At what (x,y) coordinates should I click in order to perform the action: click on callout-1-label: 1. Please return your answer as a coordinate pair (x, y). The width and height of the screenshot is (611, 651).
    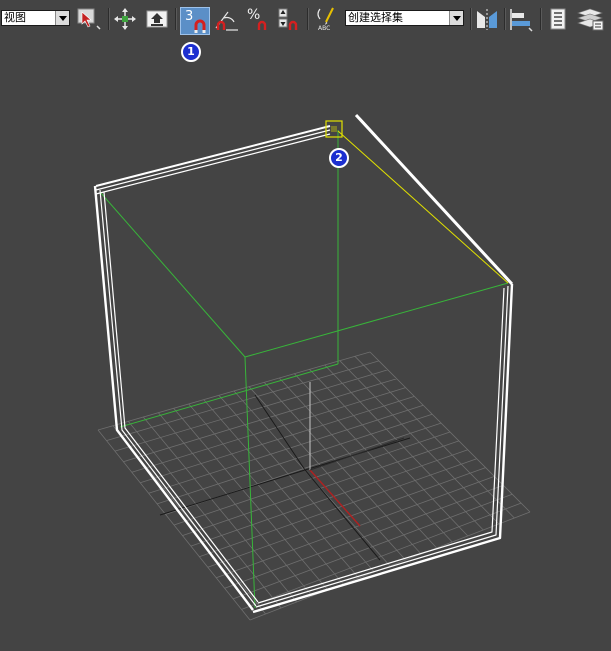
    Looking at the image, I should click on (191, 51).